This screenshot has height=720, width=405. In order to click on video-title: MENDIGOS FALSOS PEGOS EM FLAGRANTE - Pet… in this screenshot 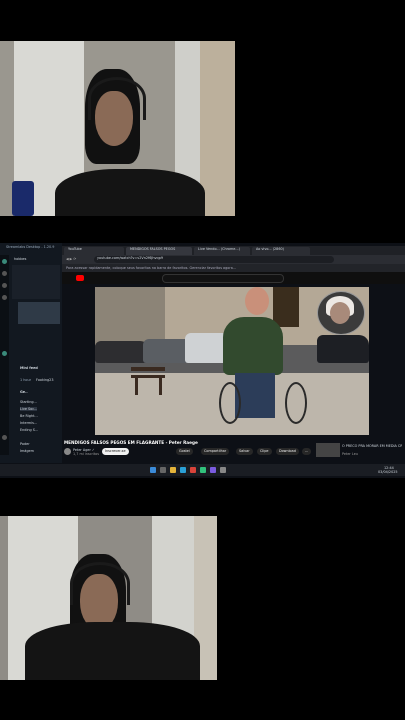, I will do `click(131, 442)`.